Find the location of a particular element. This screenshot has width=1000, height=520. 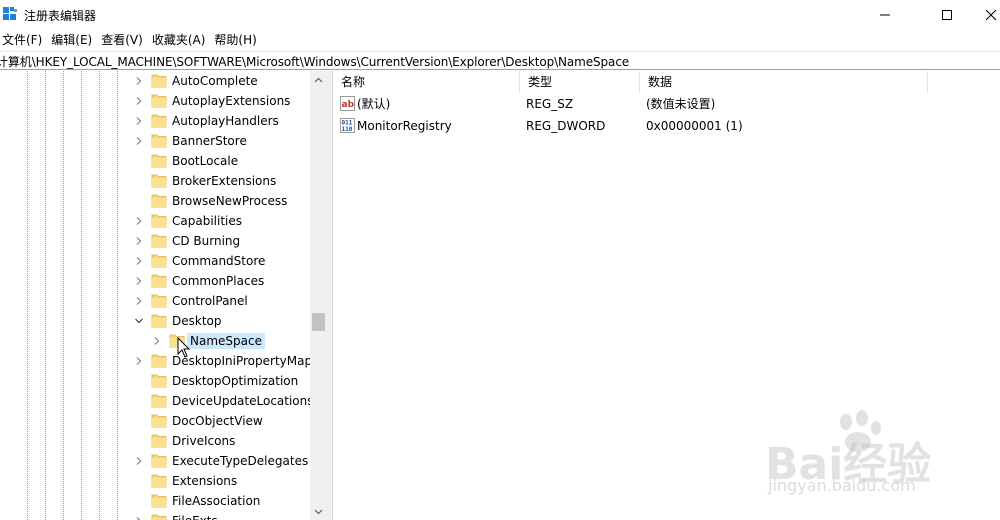

tree-item-label: CD Burning is located at coordinates (206, 241).